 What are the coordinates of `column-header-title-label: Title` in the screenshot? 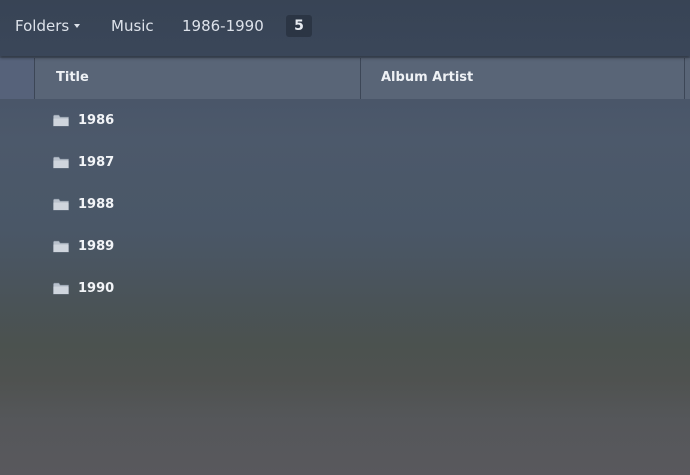 It's located at (72, 77).